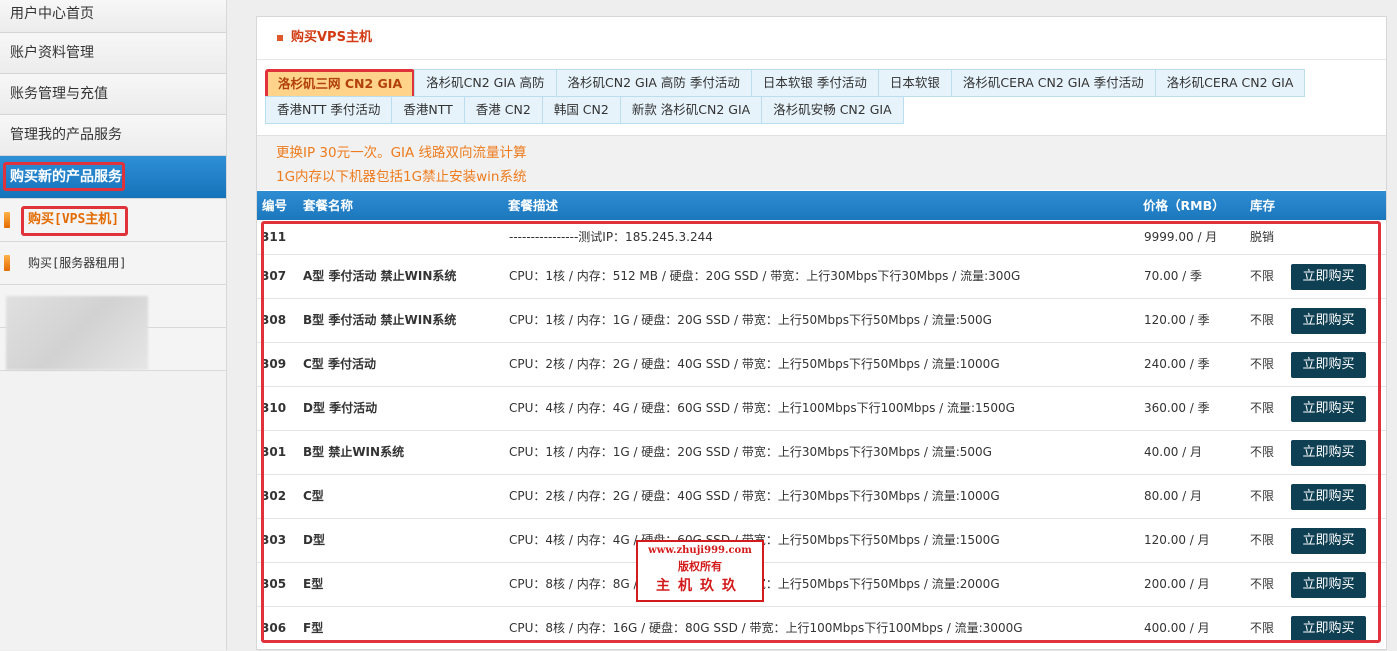 The height and width of the screenshot is (651, 1397). What do you see at coordinates (1184, 205) in the screenshot?
I see `header-price: 价格（RMB）` at bounding box center [1184, 205].